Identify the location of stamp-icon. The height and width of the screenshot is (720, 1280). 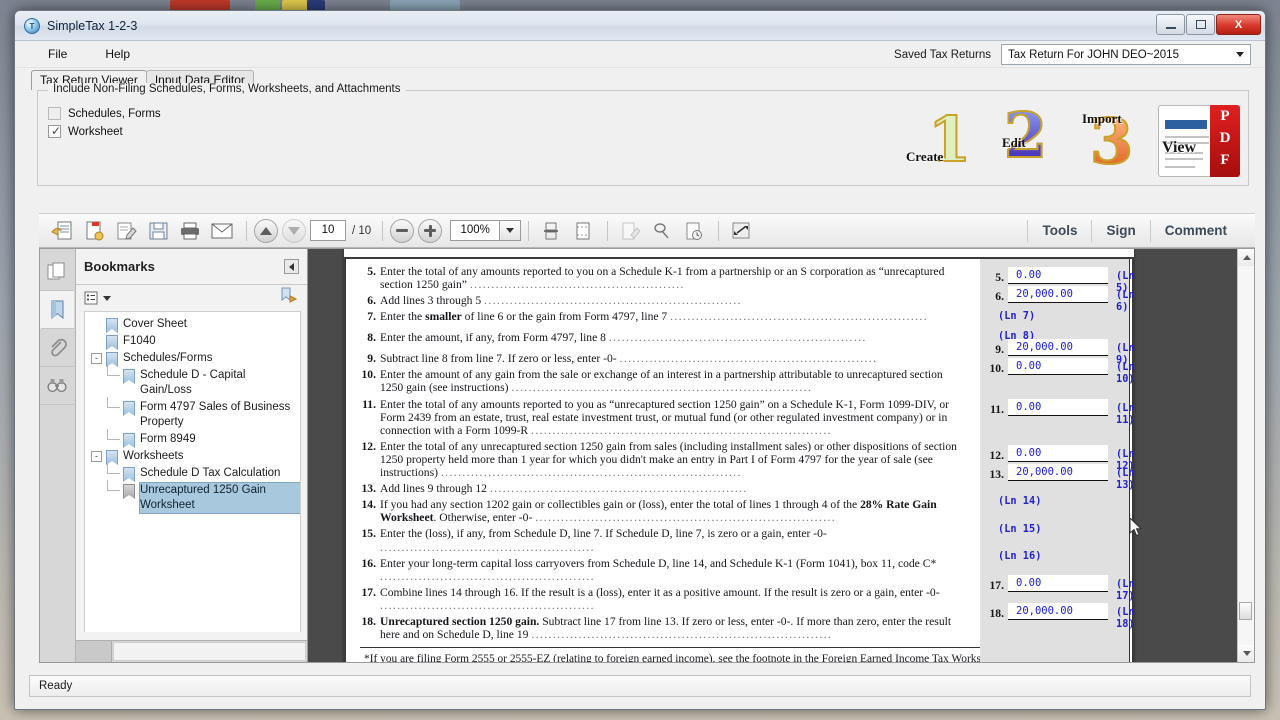
(662, 231).